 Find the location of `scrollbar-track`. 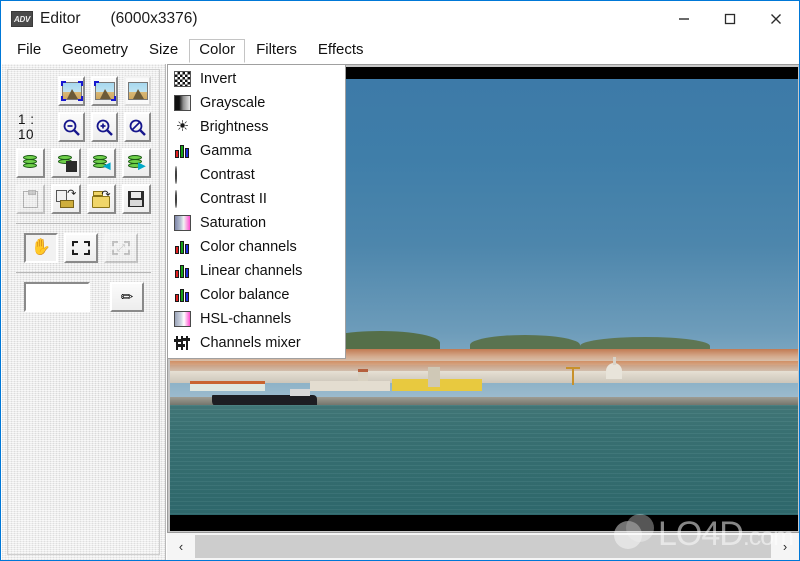

scrollbar-track is located at coordinates (483, 546).